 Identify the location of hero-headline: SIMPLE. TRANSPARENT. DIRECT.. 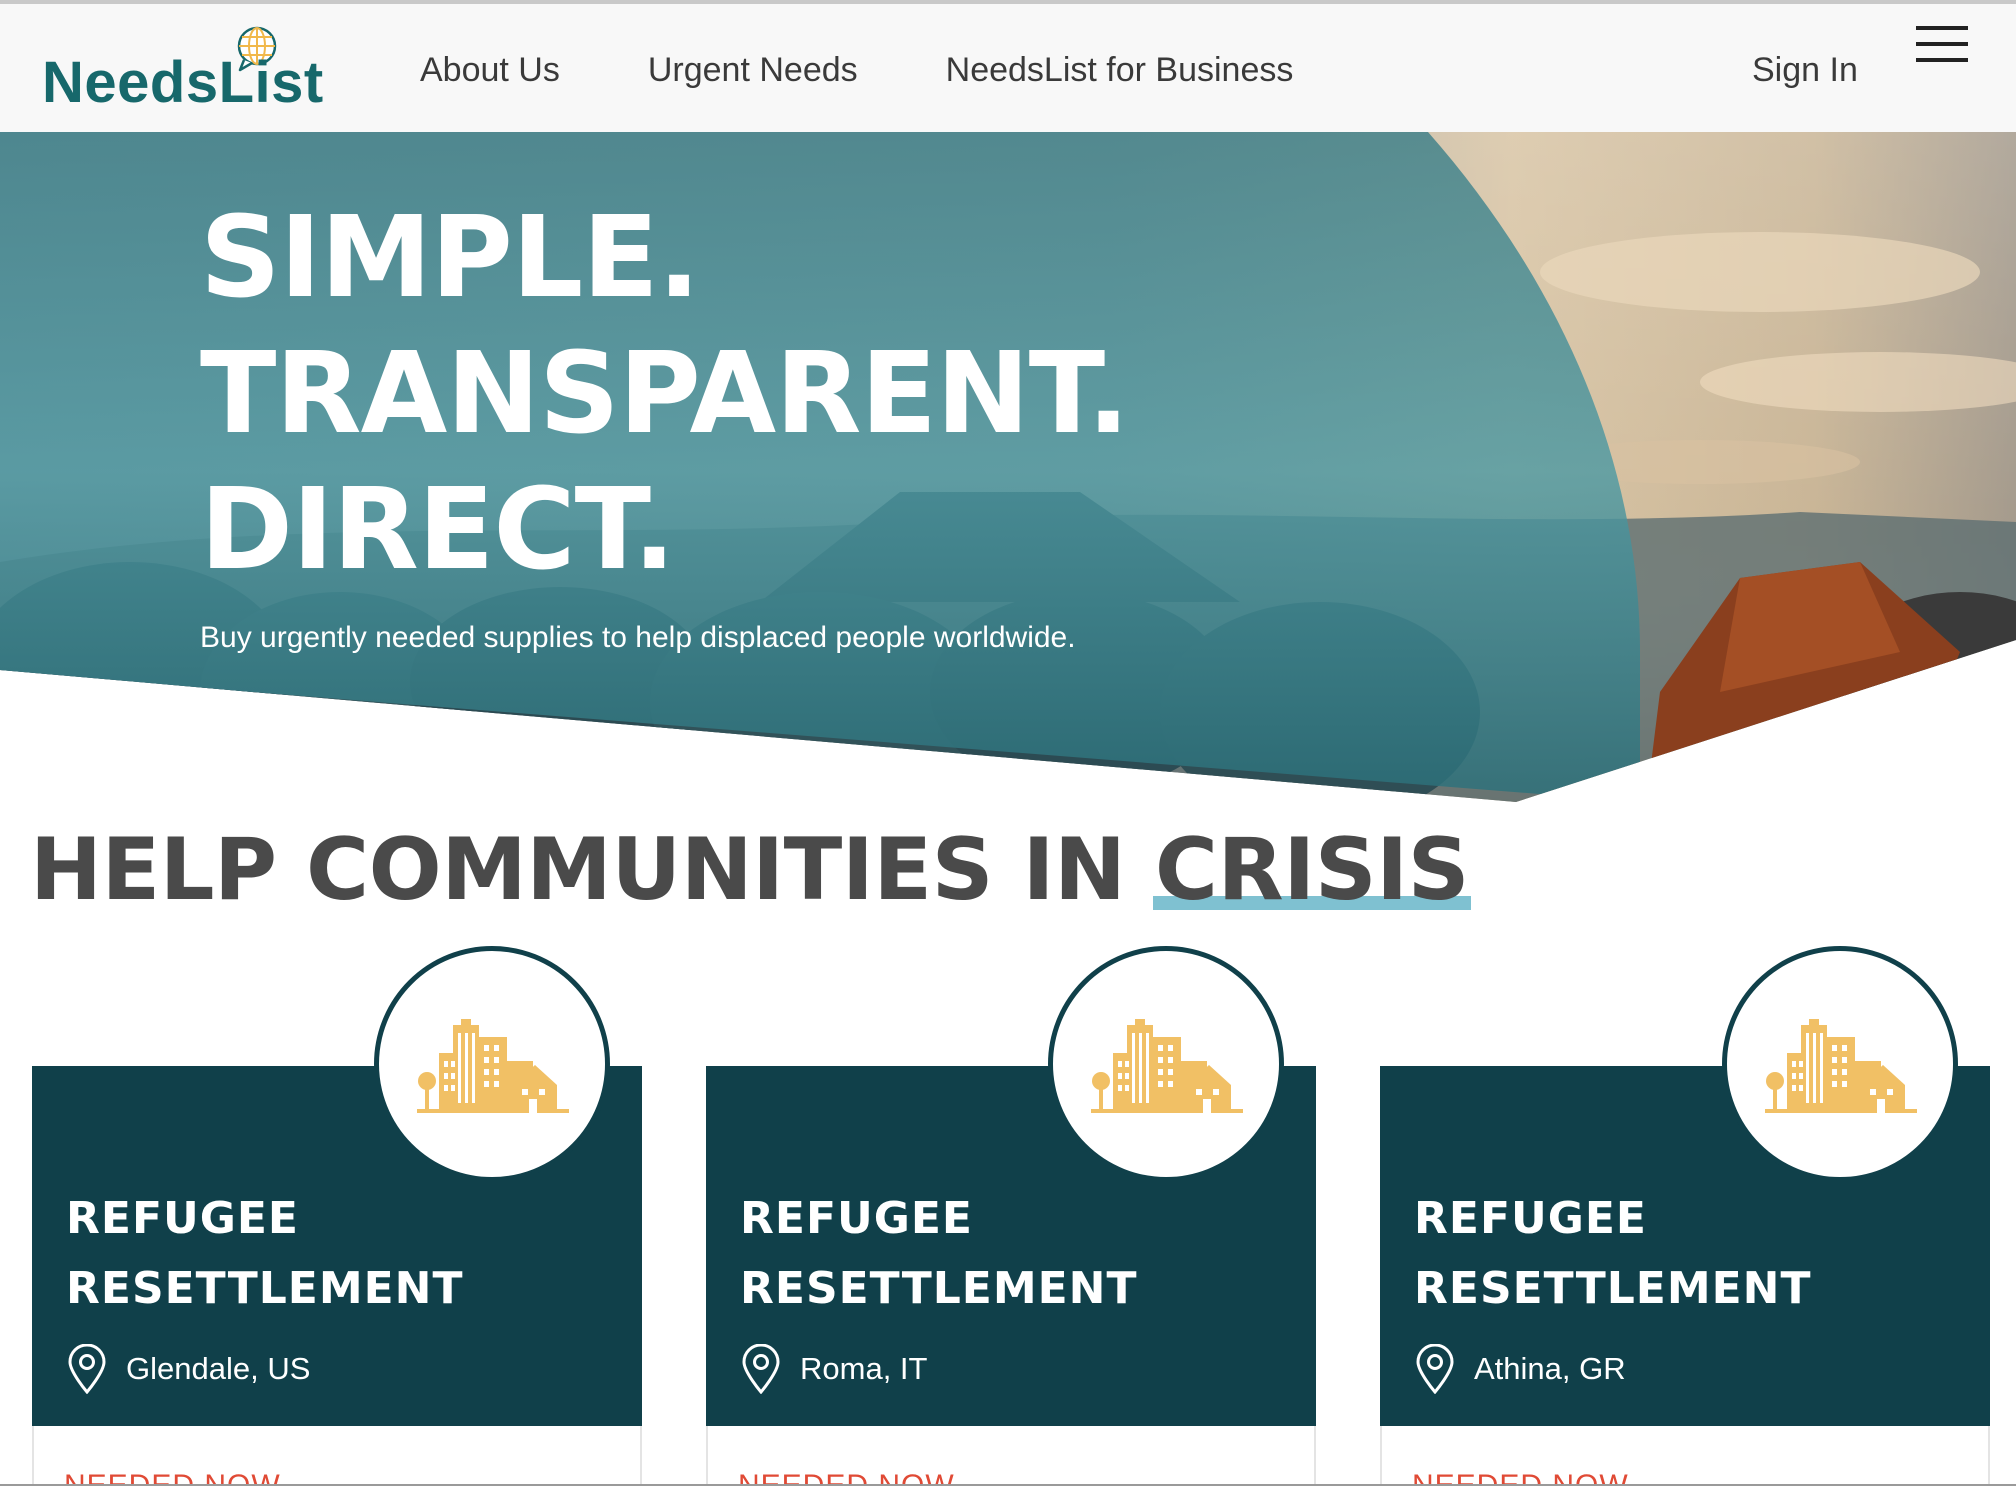
(663, 394).